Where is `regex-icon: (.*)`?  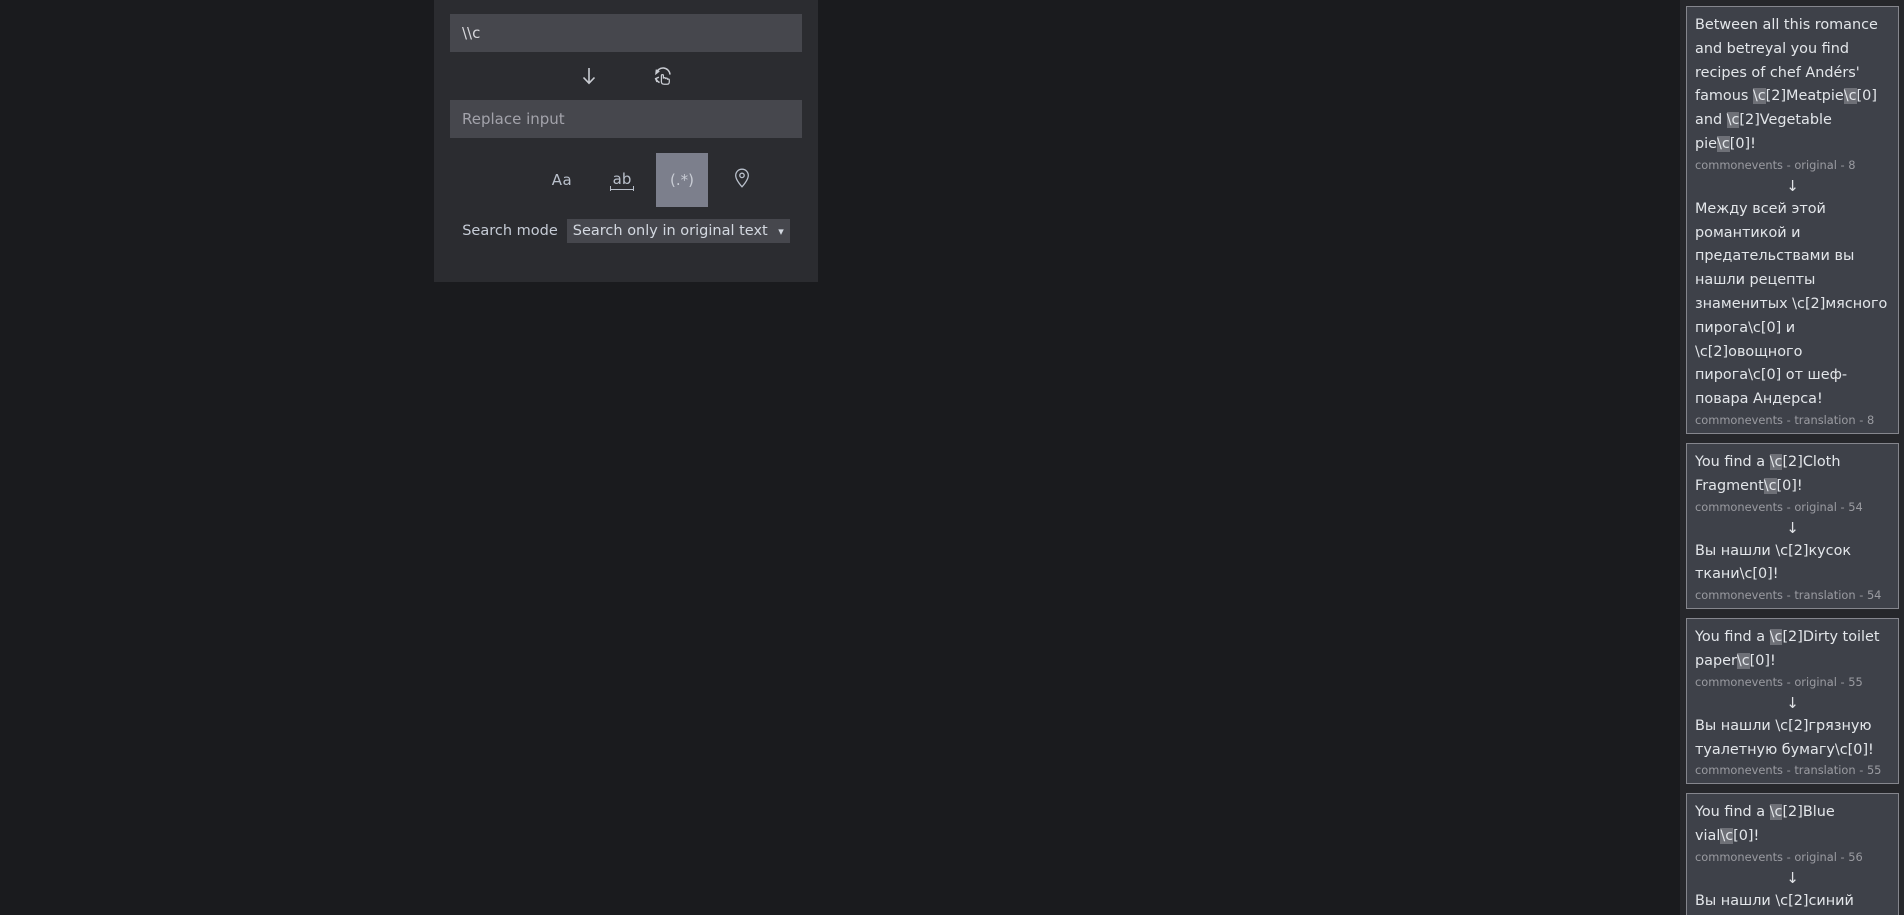 regex-icon: (.*) is located at coordinates (682, 180).